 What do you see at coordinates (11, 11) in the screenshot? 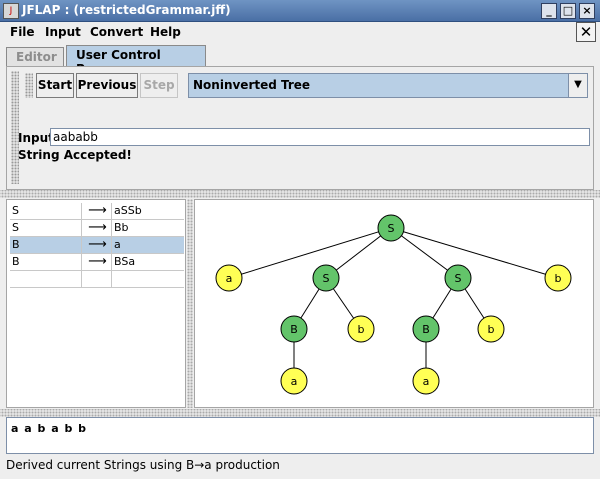
I see `jflap-app-icon: J` at bounding box center [11, 11].